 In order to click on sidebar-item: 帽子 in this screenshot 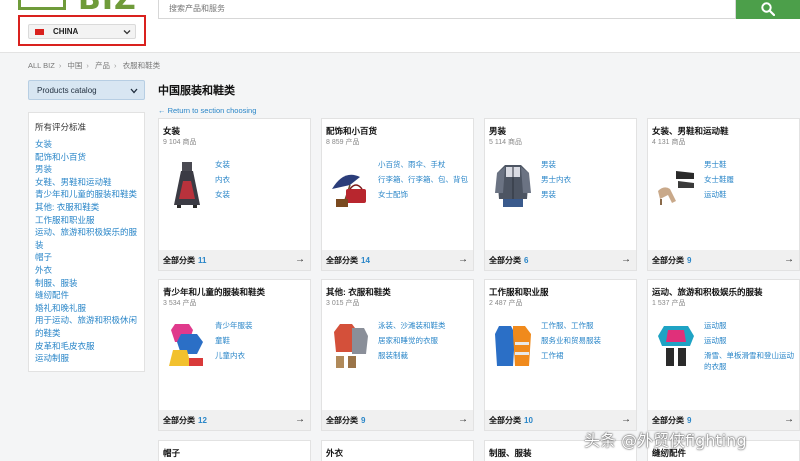, I will do `click(86, 257)`.